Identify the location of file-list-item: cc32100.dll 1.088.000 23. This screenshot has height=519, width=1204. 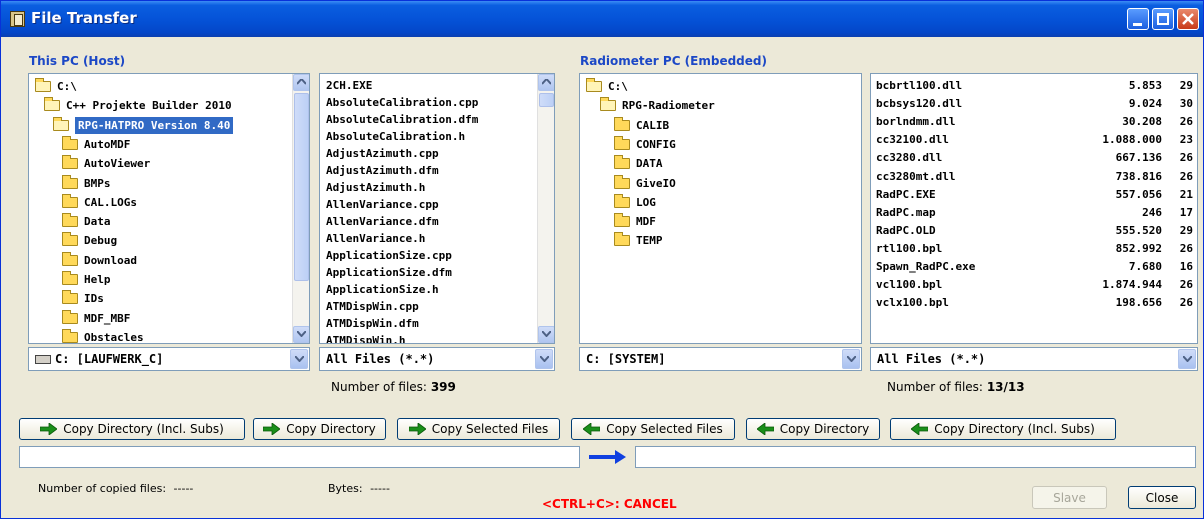
(1034, 139).